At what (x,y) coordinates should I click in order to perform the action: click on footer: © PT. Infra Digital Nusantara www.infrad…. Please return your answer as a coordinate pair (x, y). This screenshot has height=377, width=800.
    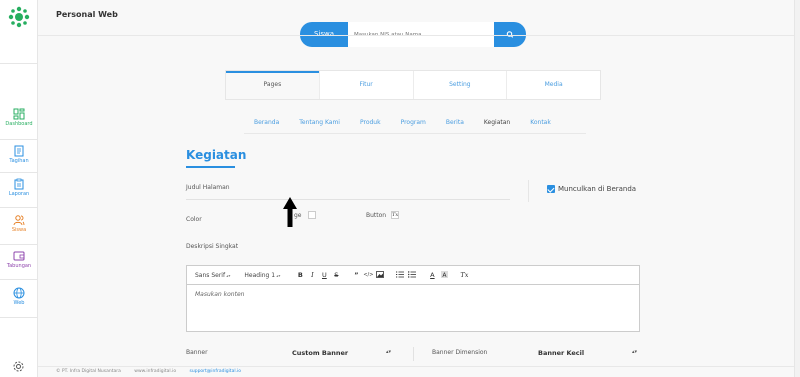
    Looking at the image, I should click on (419, 371).